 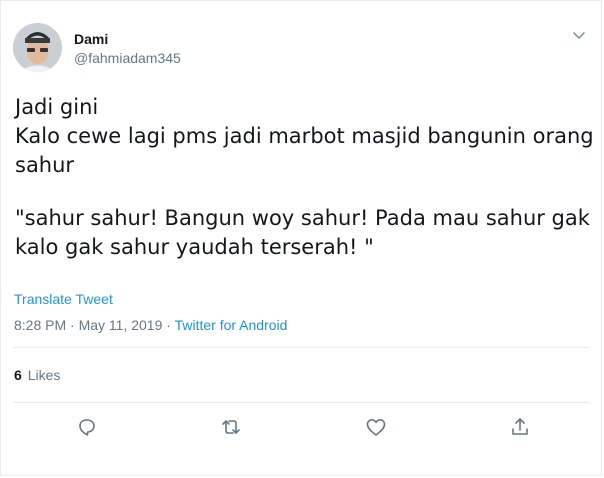 I want to click on translate-tweet-link: Translate Tweet, so click(x=63, y=299).